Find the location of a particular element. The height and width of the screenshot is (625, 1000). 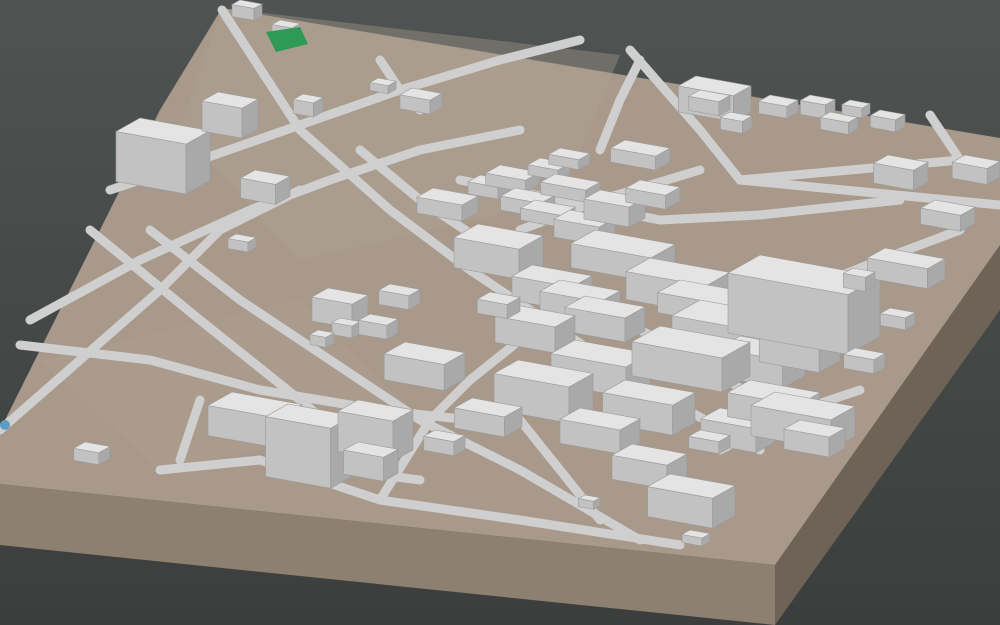

building-wall-front is located at coordinates (298, 452).